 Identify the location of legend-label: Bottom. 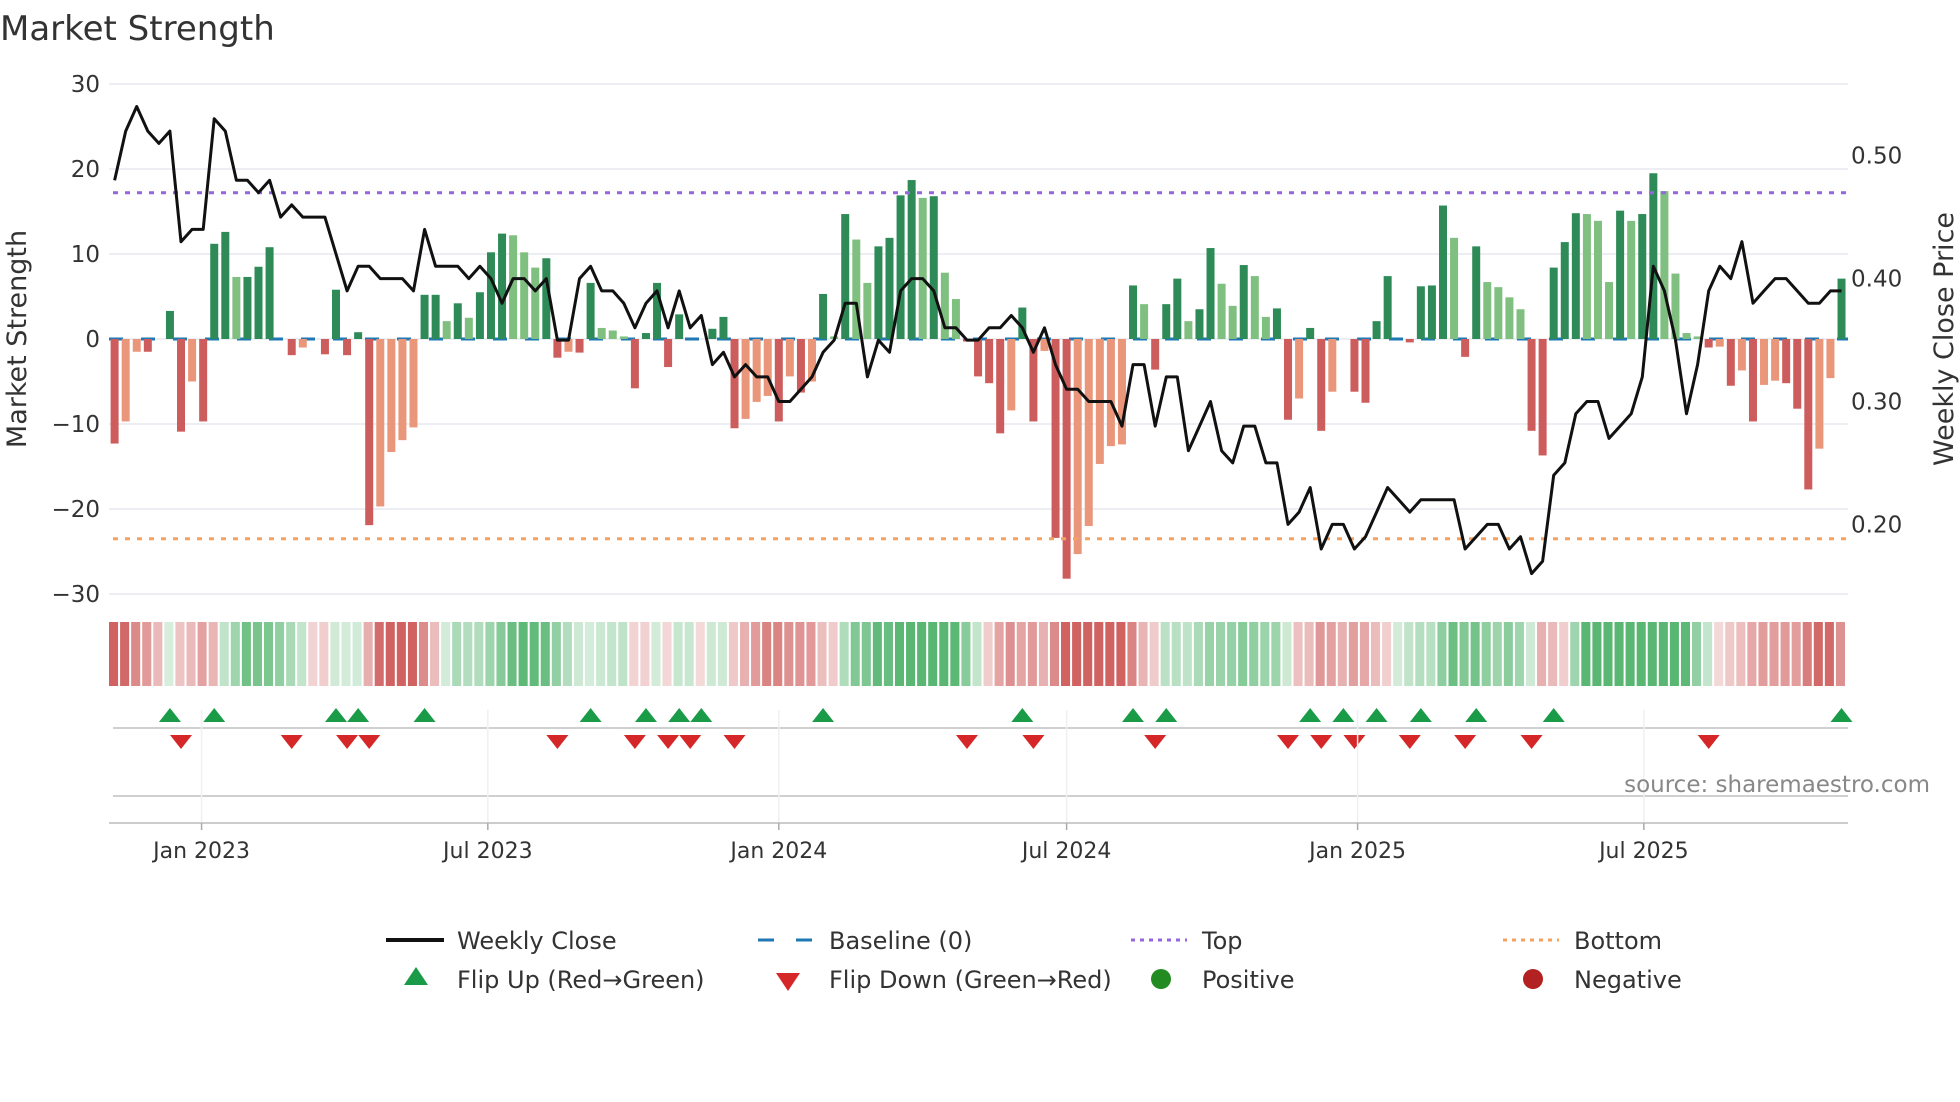
(1618, 941).